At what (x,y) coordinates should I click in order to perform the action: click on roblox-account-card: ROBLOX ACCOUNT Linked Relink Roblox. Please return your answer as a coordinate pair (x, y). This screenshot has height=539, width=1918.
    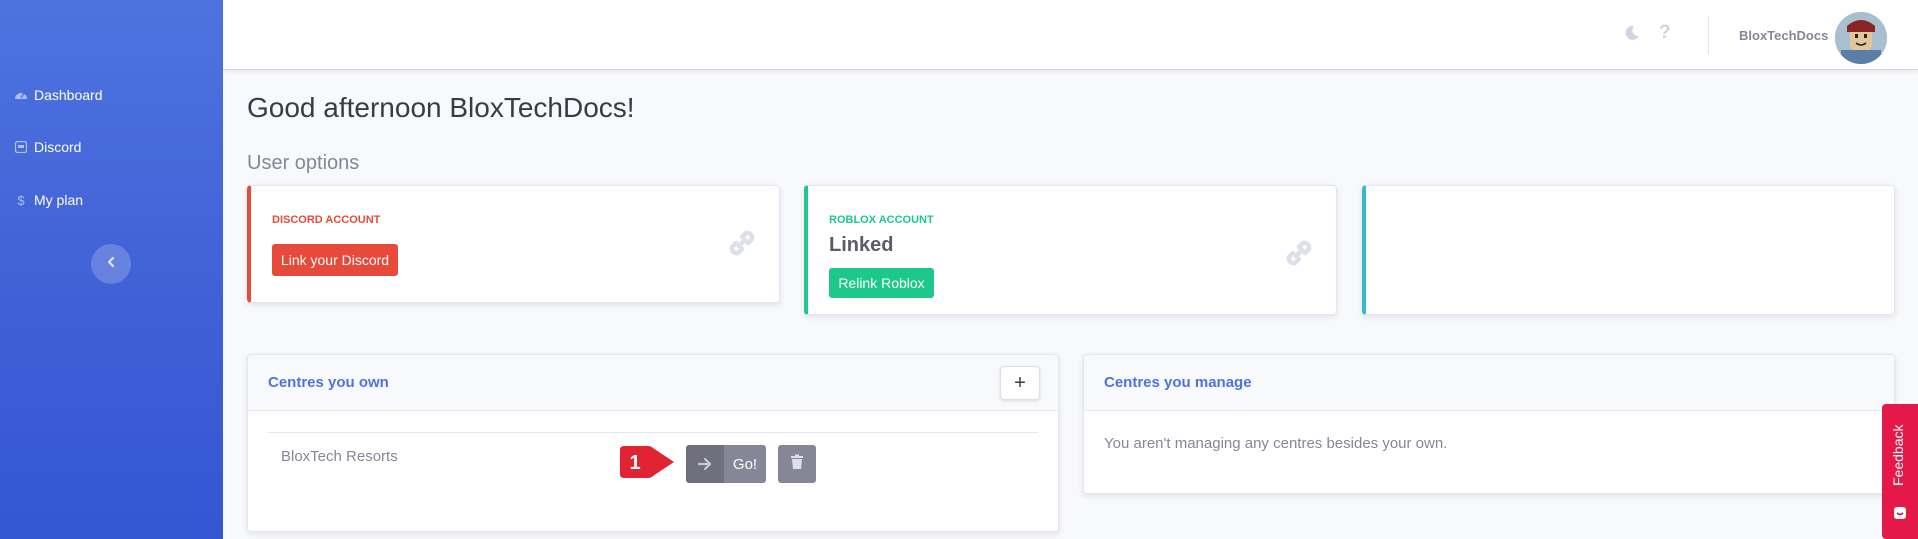
    Looking at the image, I should click on (1070, 250).